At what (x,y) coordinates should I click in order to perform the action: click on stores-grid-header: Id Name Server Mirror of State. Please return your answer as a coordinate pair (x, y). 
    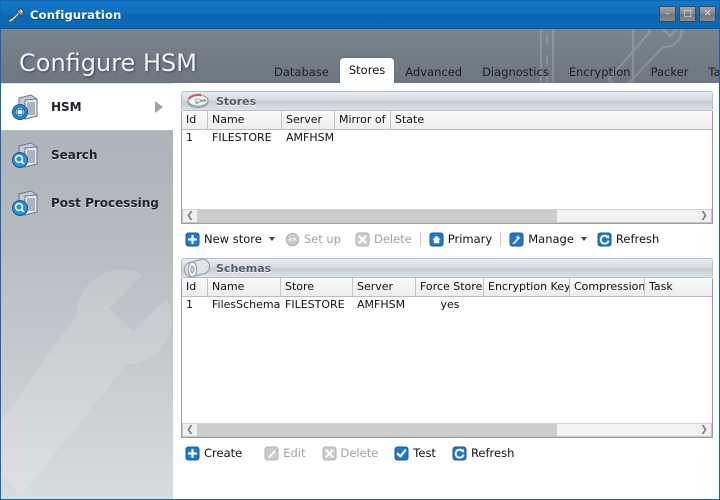
    Looking at the image, I should click on (447, 120).